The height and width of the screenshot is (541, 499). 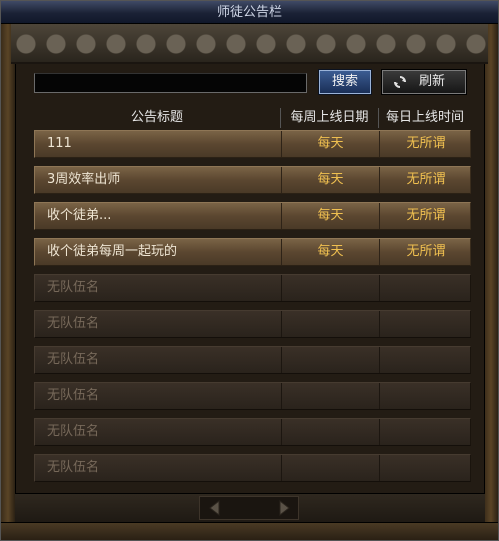 What do you see at coordinates (252, 180) in the screenshot?
I see `table-row: 3周效率出师 每天 无所谓` at bounding box center [252, 180].